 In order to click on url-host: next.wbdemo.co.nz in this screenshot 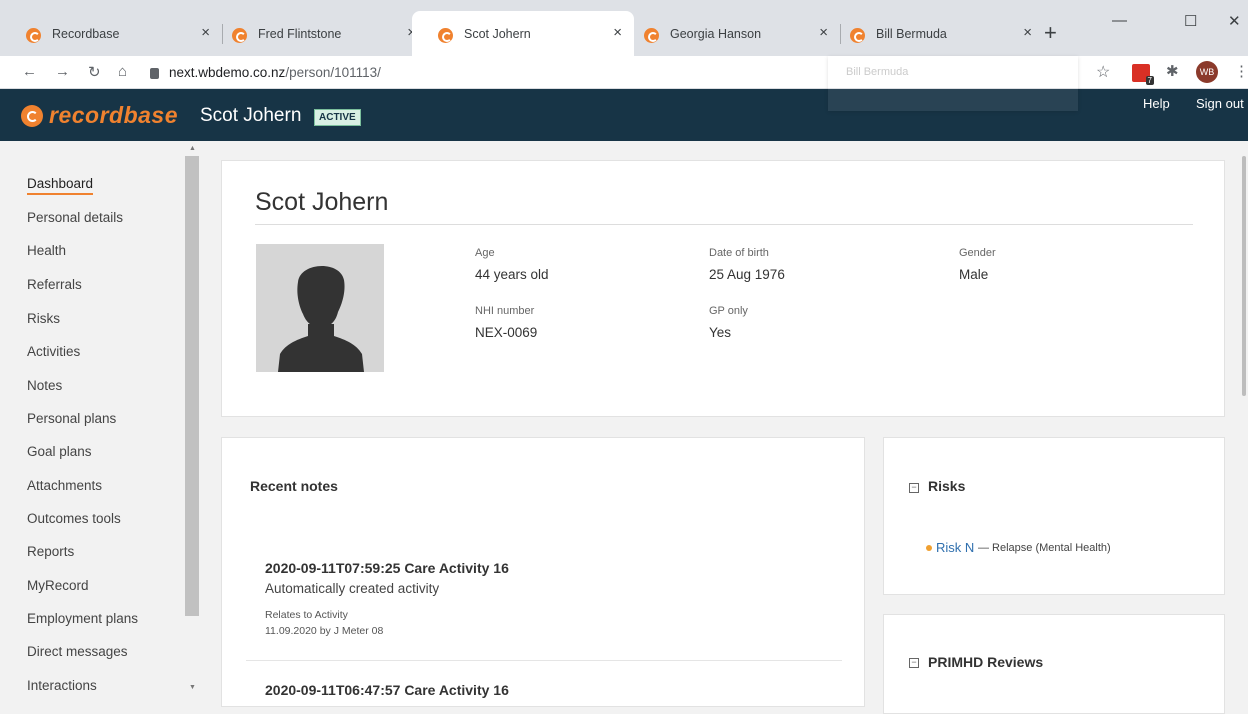, I will do `click(227, 72)`.